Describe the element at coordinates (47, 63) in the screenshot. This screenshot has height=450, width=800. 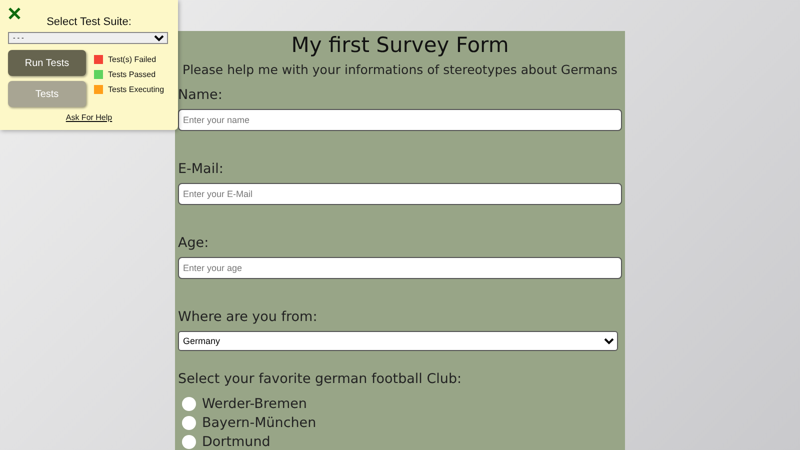
I see `test-button: Run Tests` at that location.